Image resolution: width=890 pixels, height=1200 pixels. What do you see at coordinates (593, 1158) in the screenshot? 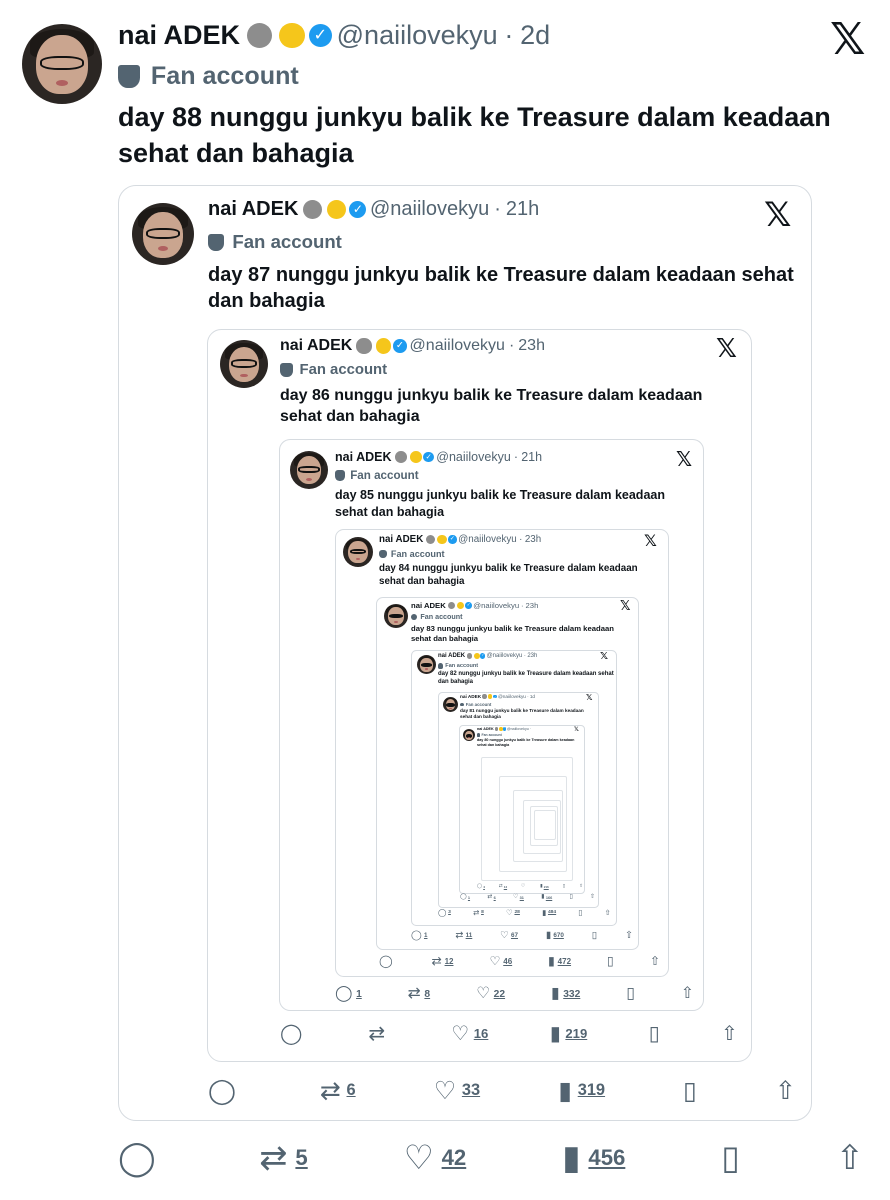
I see `views-button: ▮ 456` at bounding box center [593, 1158].